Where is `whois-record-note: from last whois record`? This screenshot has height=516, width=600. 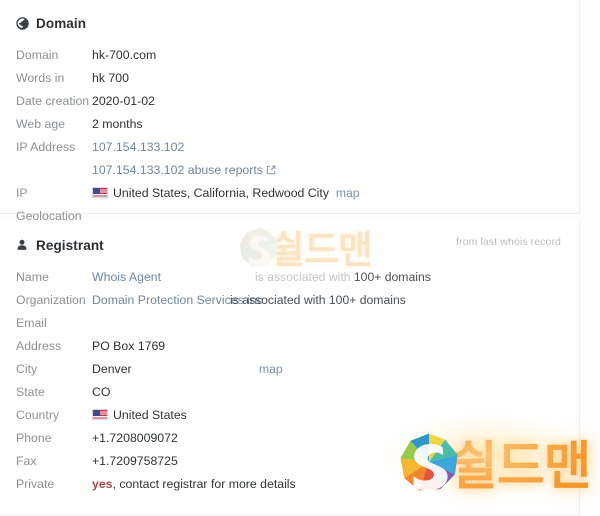 whois-record-note: from last whois record is located at coordinates (508, 242).